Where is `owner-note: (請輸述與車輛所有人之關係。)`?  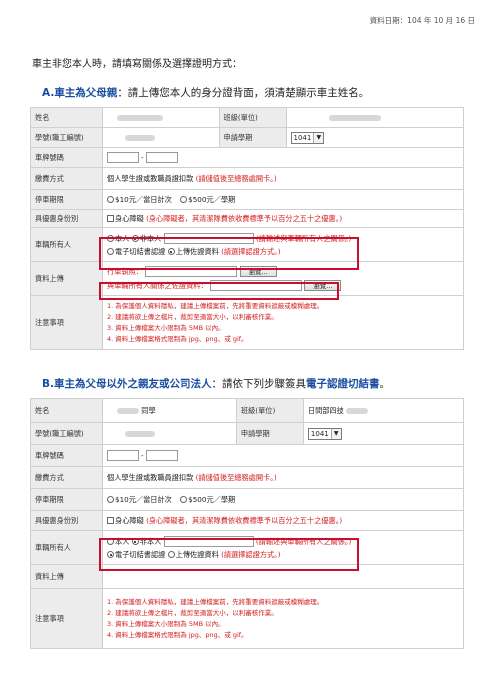
owner-note: (請輸述與車輛所有人之關係。) is located at coordinates (303, 238).